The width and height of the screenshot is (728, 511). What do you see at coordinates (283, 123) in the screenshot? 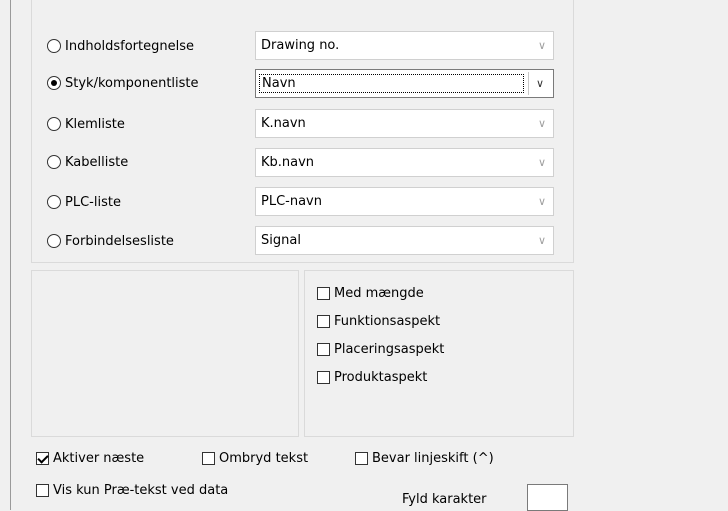
I see `combo-value: K.navn` at bounding box center [283, 123].